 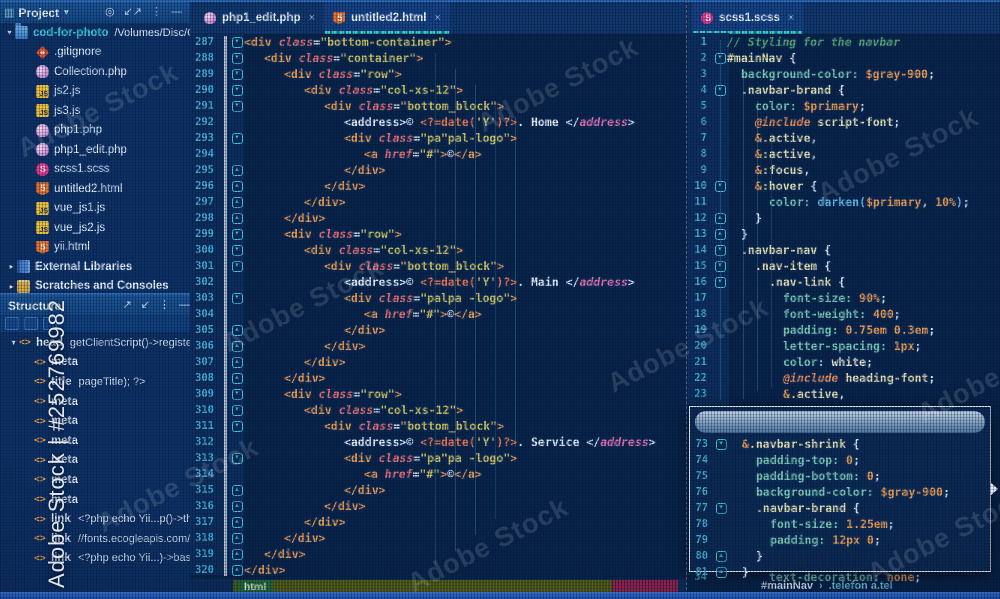 I want to click on line-number: 21, so click(x=700, y=362).